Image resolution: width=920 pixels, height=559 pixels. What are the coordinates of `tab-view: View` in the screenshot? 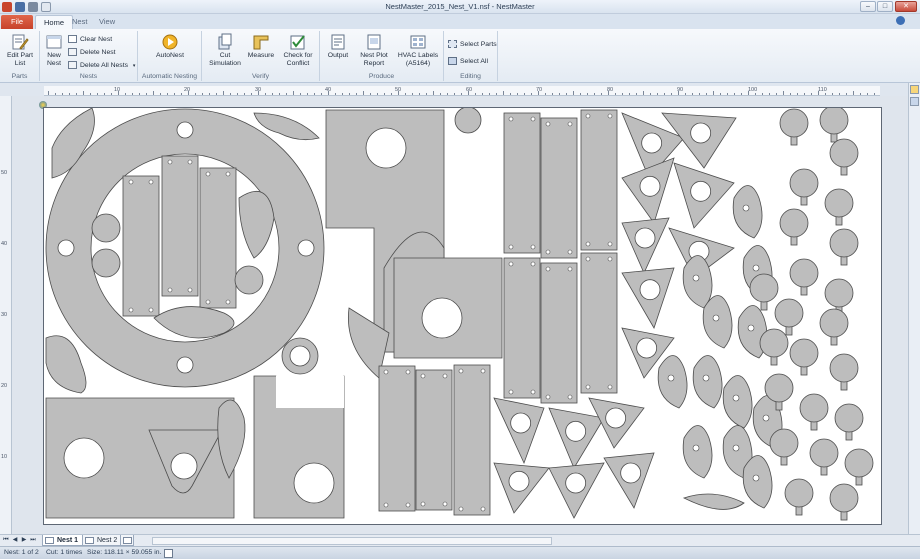 It's located at (107, 22).